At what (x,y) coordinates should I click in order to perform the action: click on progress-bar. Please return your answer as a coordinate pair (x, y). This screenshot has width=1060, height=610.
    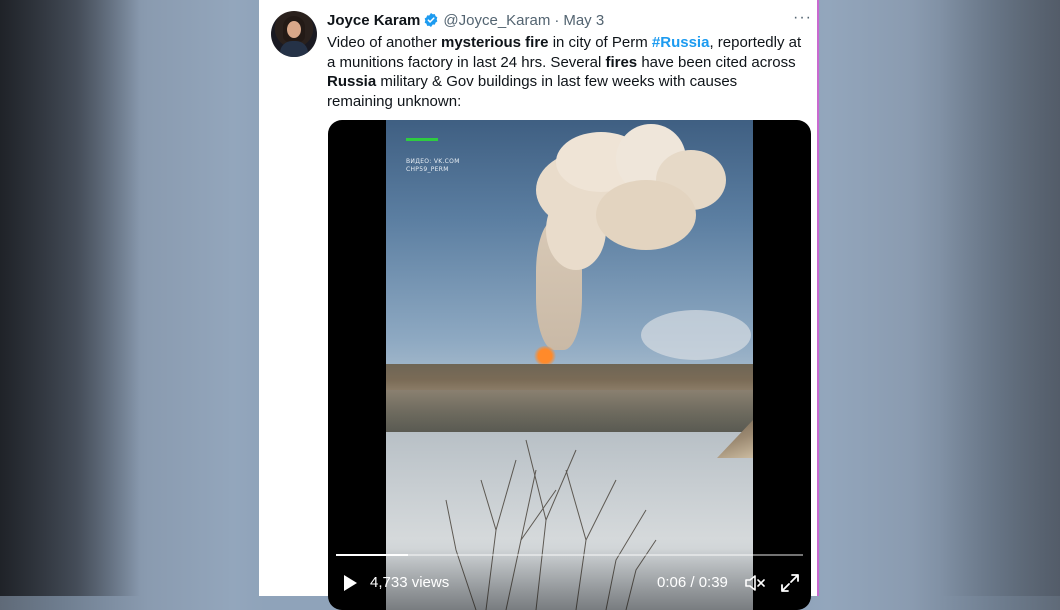
    Looking at the image, I should click on (569, 555).